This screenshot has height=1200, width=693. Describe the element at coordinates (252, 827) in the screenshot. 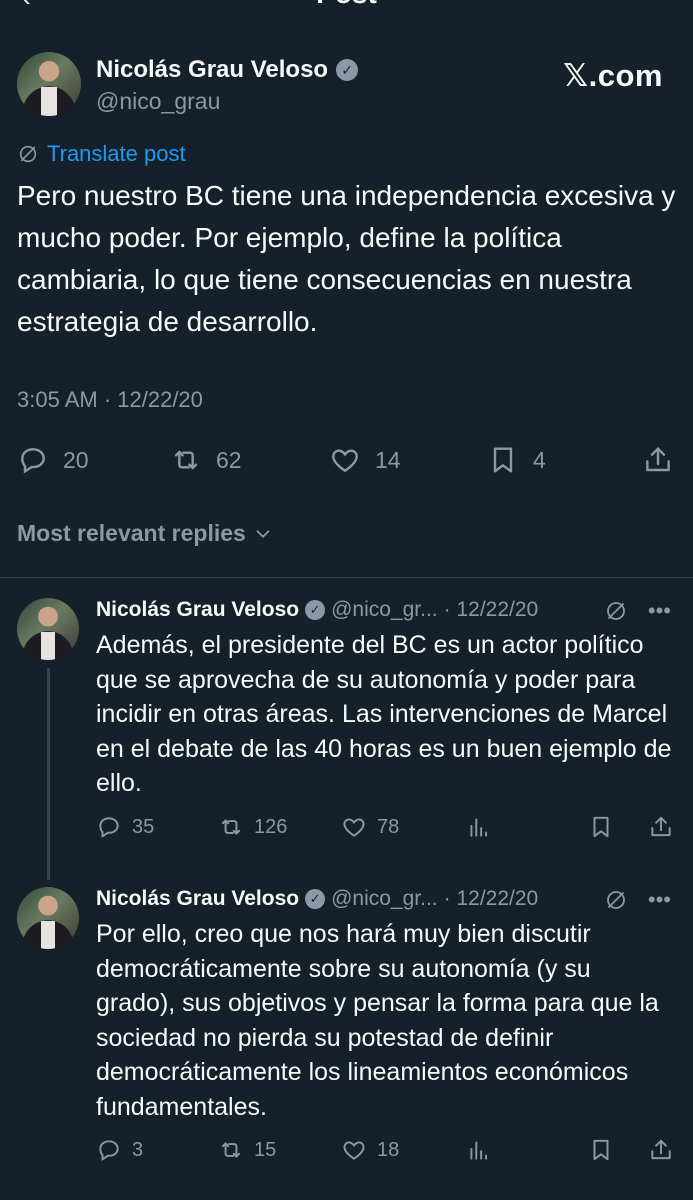

I see `repost-button: 126` at that location.